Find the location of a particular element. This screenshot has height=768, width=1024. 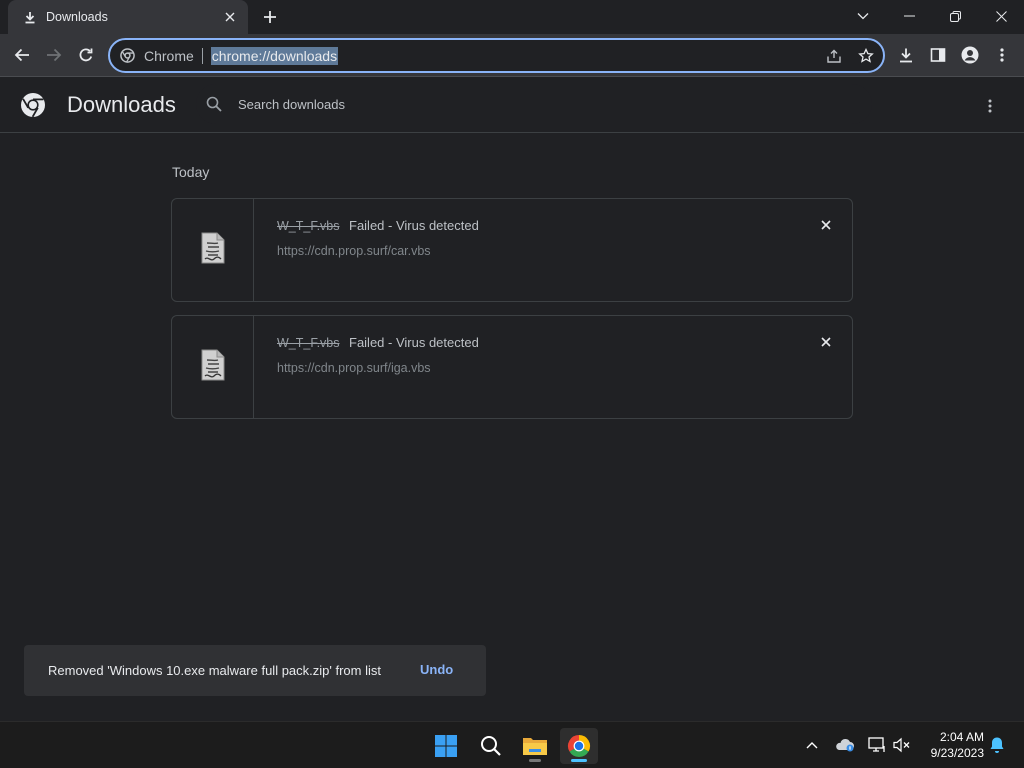

new-tab-button is located at coordinates (270, 17).